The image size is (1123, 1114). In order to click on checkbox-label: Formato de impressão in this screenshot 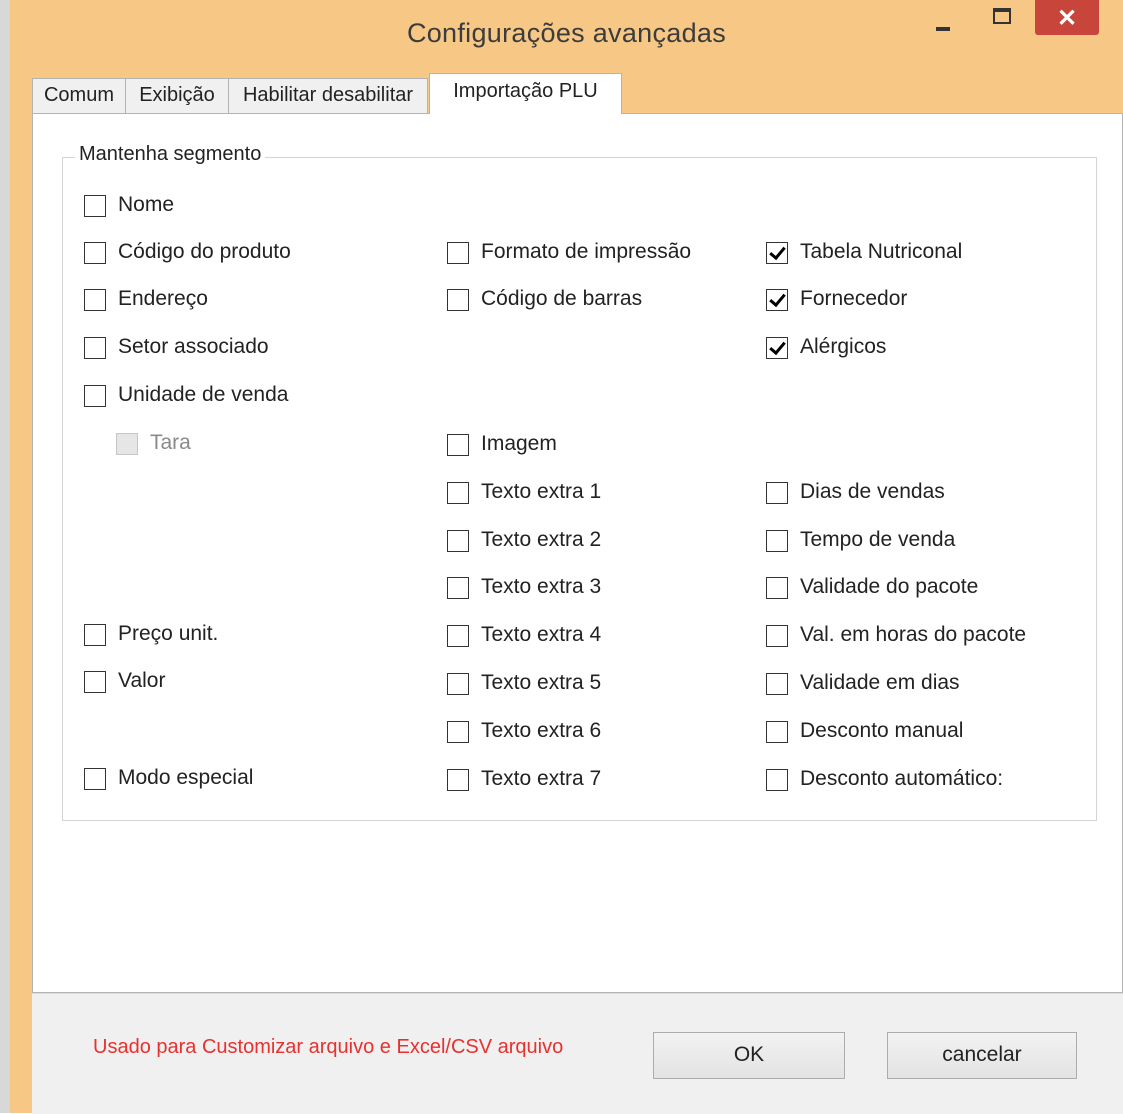, I will do `click(586, 251)`.